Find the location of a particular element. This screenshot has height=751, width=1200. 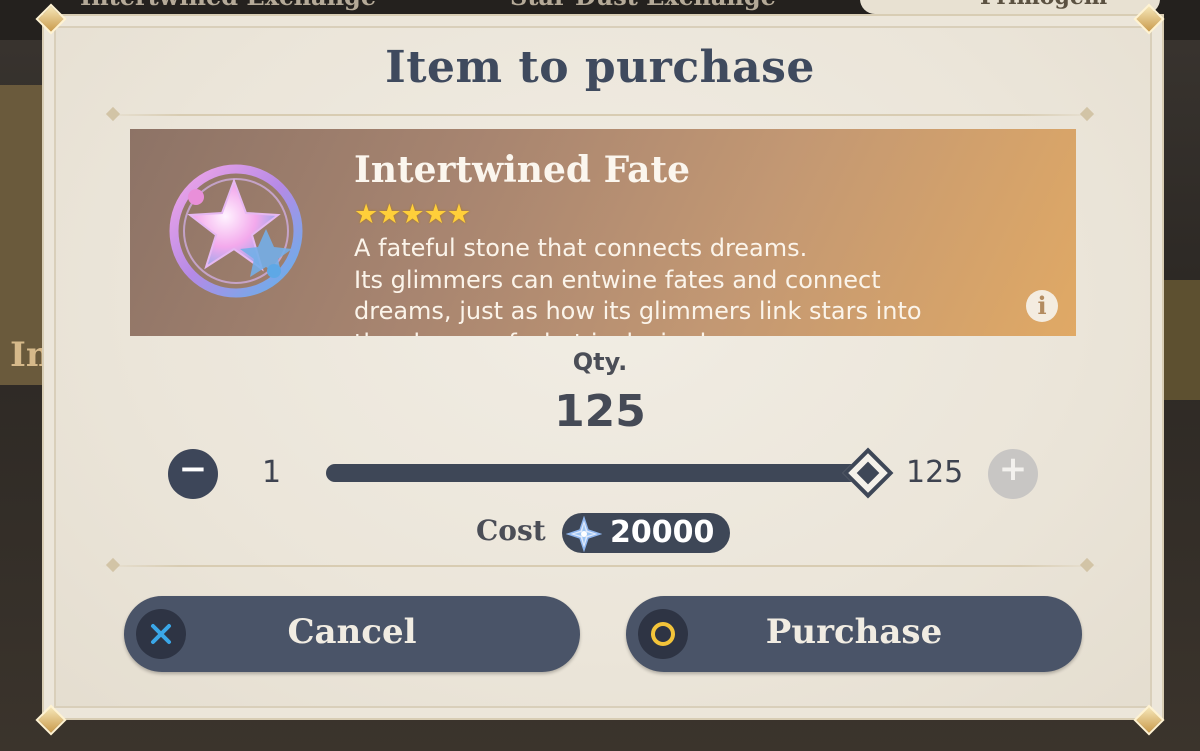

info-icon: i is located at coordinates (1042, 306).